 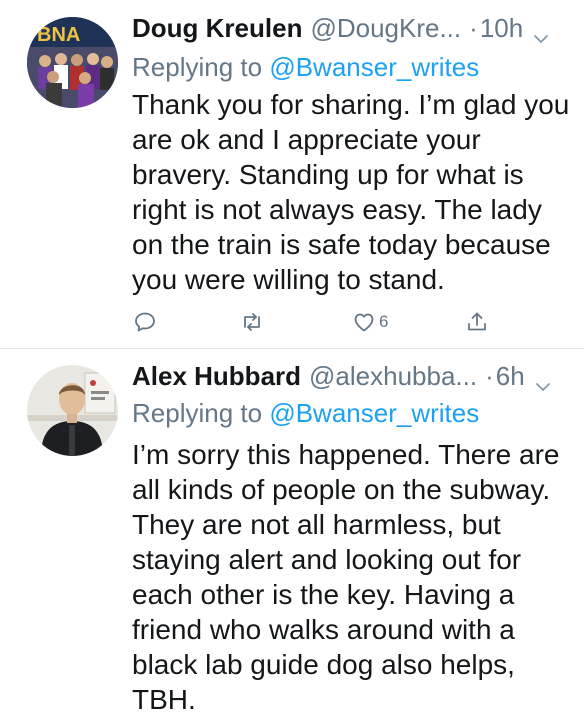 I want to click on tweet-text-line: Thank you for sharing. I’m glad you, so click(x=351, y=104).